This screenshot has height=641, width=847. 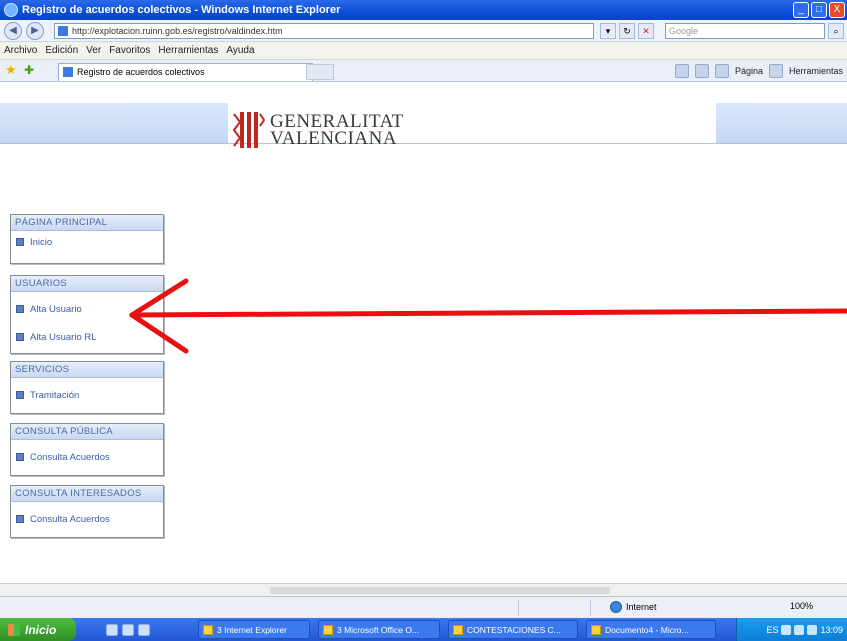 I want to click on box-header: PÁGINA PRINCIPAL, so click(x=87, y=223).